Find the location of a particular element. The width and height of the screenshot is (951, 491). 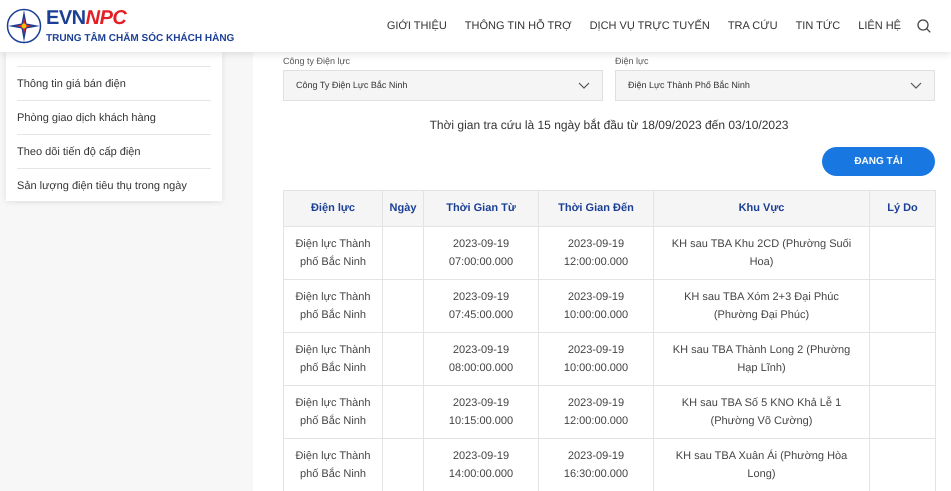

select-field: Công Ty Điện Lực Bắc Ninh is located at coordinates (443, 85).